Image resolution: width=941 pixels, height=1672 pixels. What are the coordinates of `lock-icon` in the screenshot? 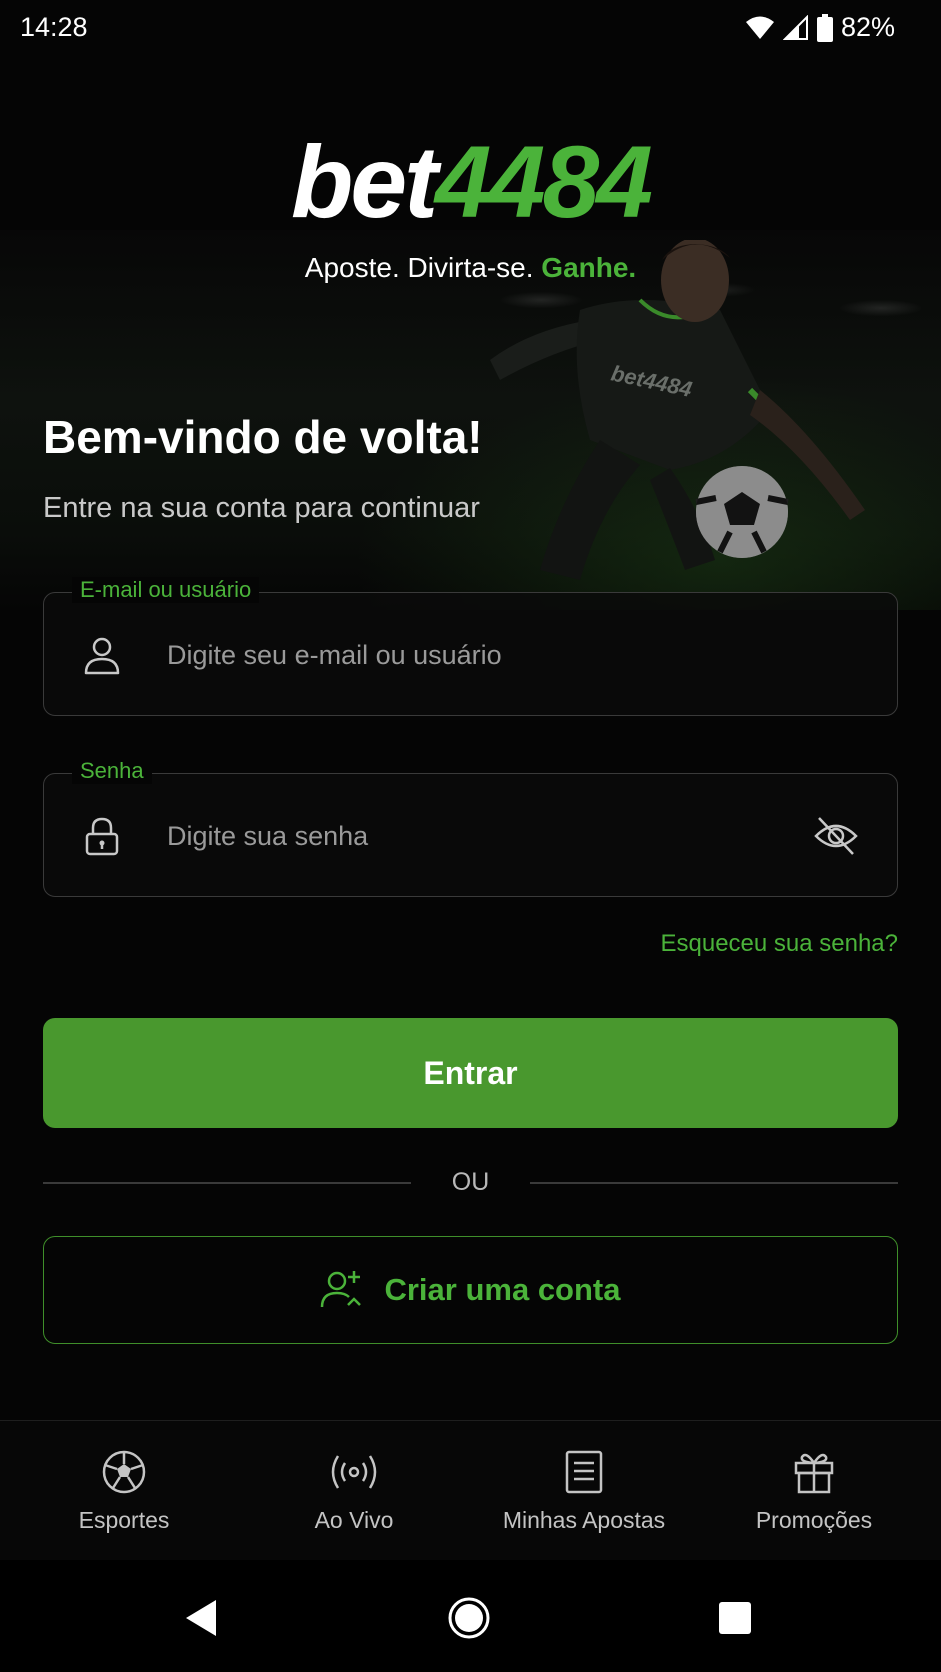 It's located at (102, 836).